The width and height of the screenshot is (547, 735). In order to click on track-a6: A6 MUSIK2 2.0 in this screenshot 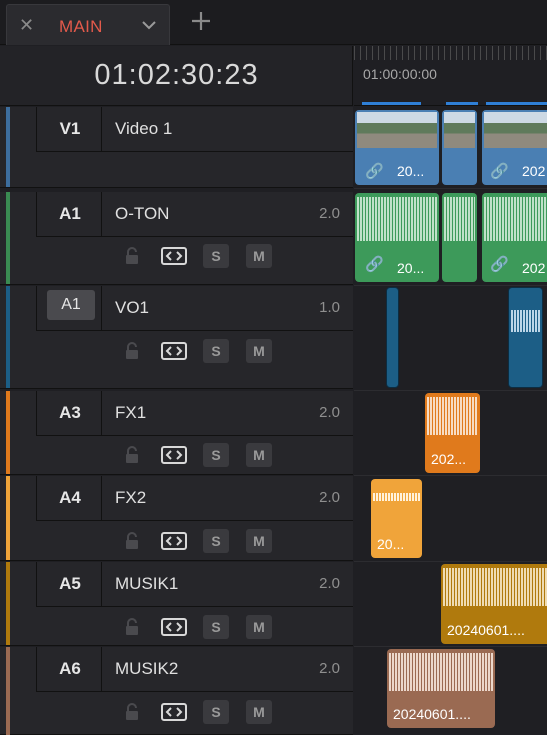, I will do `click(176, 691)`.